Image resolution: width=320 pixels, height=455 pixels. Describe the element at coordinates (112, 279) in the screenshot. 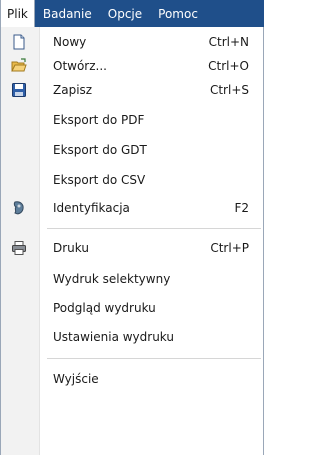

I see `menu-item-label: Wydruk selektywny` at that location.